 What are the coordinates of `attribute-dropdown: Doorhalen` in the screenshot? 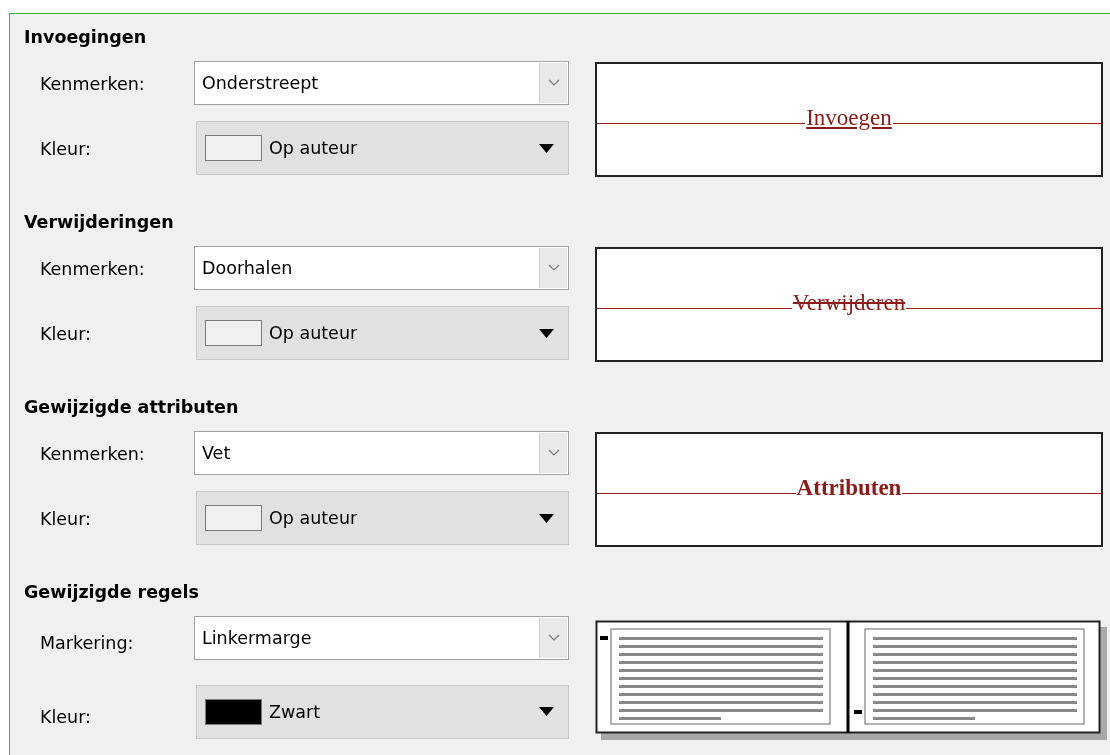 It's located at (381, 268).